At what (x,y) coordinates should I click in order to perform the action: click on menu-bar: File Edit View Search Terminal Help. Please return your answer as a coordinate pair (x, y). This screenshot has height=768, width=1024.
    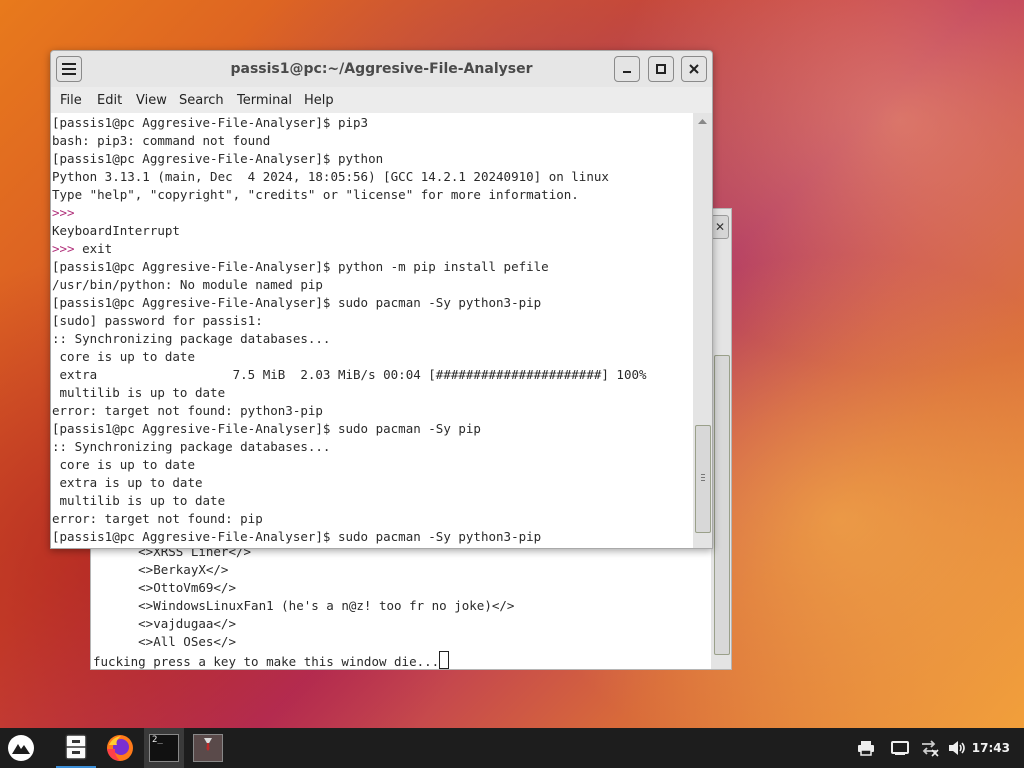
    Looking at the image, I should click on (381, 101).